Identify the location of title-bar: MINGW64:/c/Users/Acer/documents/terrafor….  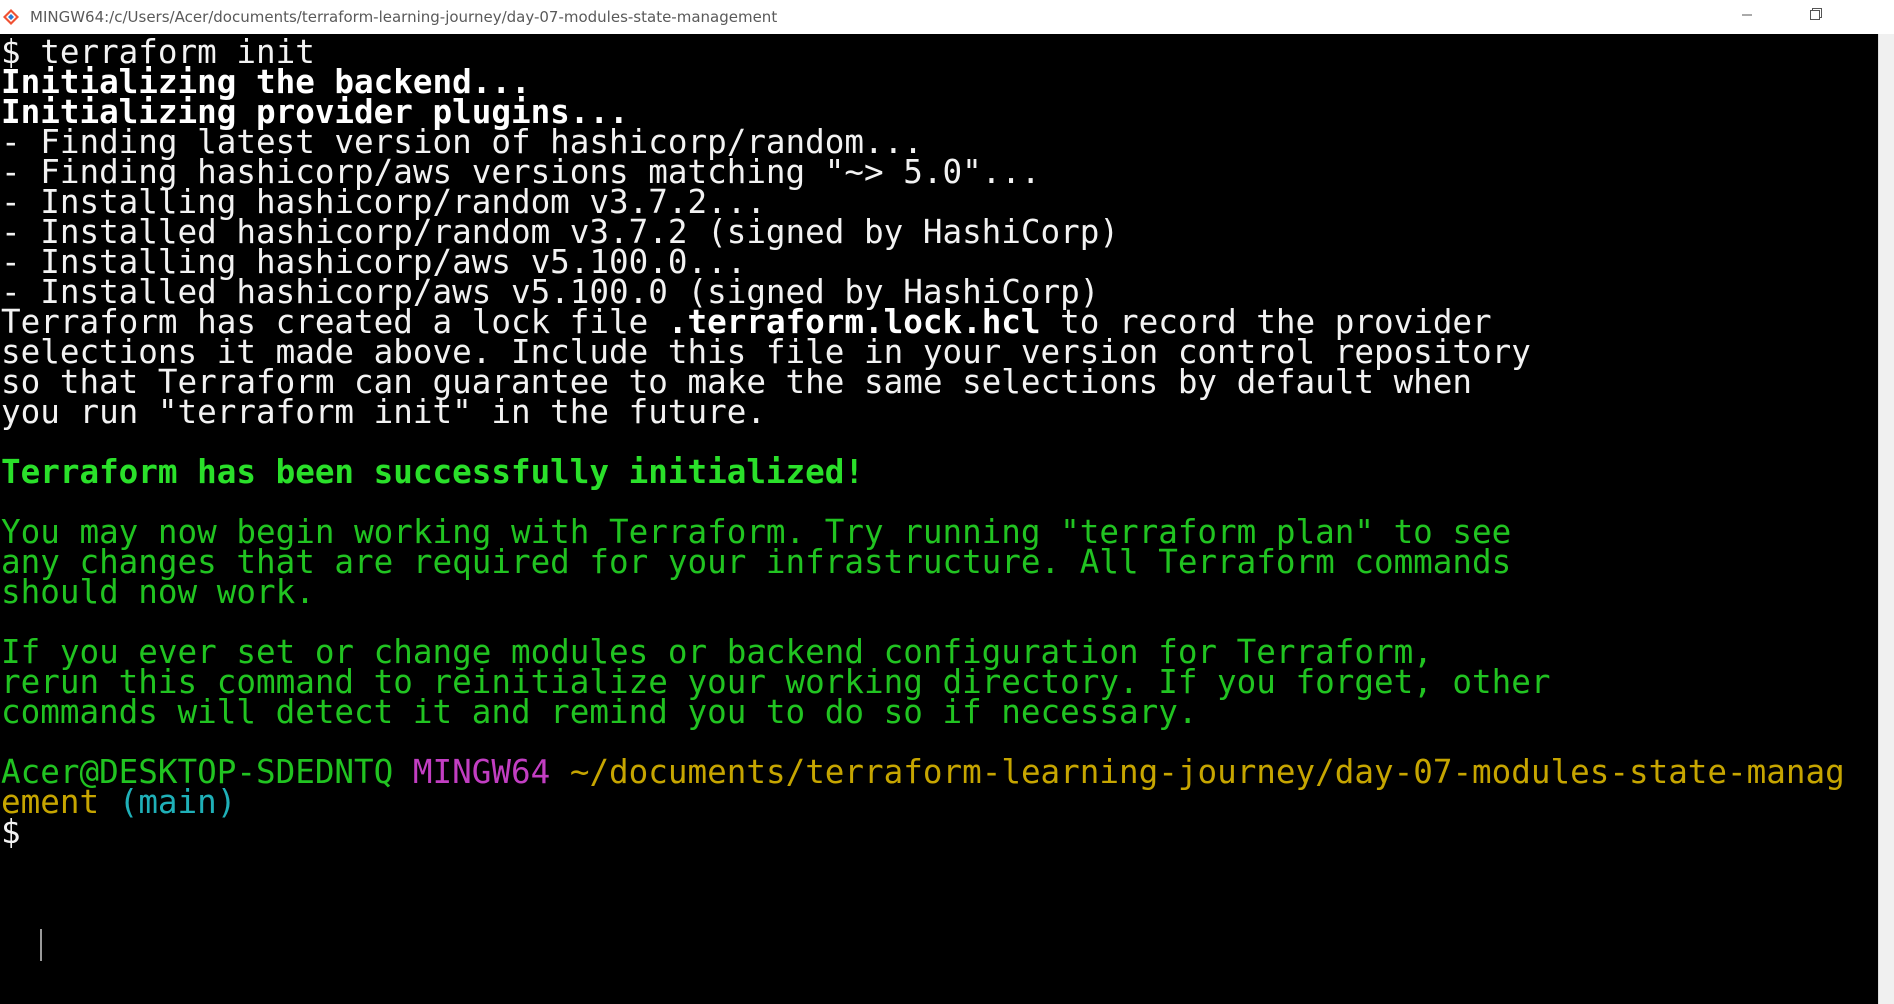
(947, 17).